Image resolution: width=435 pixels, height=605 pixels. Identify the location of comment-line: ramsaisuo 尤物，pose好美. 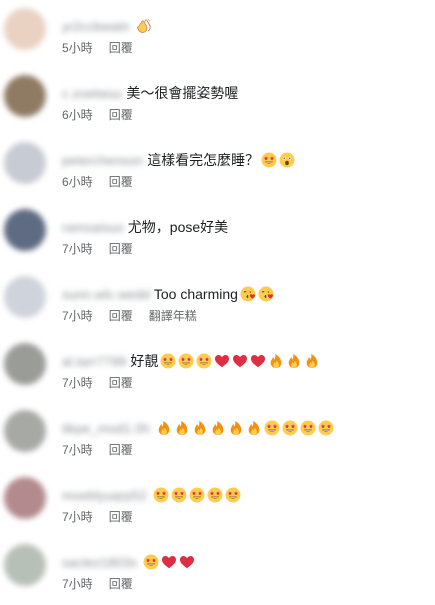
(243, 227).